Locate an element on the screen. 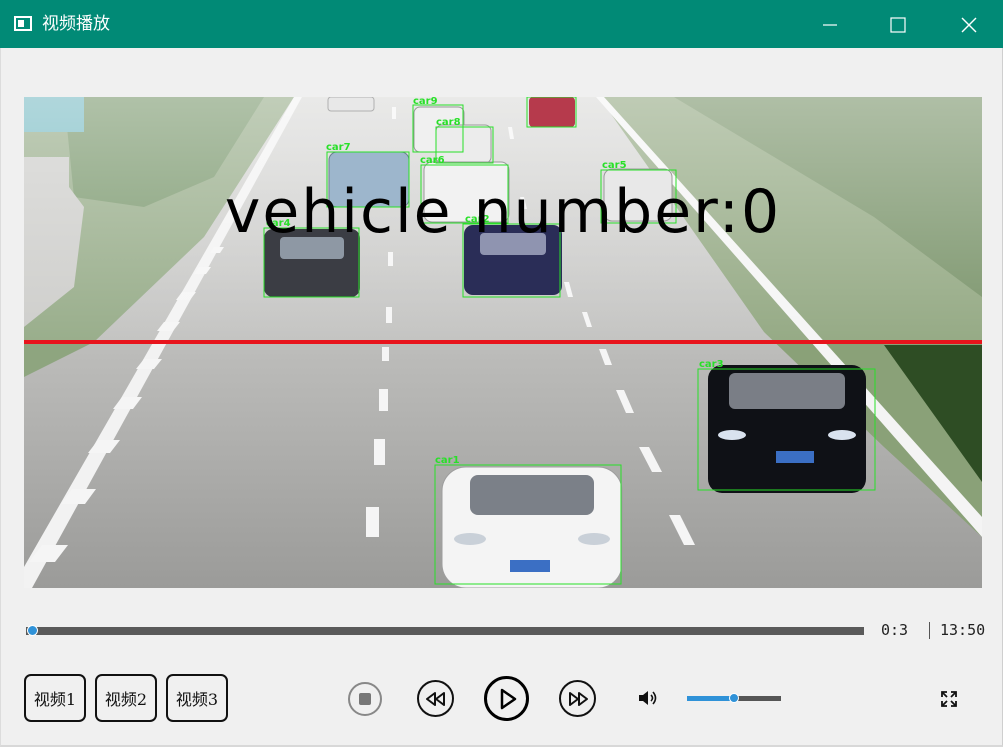 Image resolution: width=1003 pixels, height=747 pixels. current-time: 0:3 is located at coordinates (895, 630).